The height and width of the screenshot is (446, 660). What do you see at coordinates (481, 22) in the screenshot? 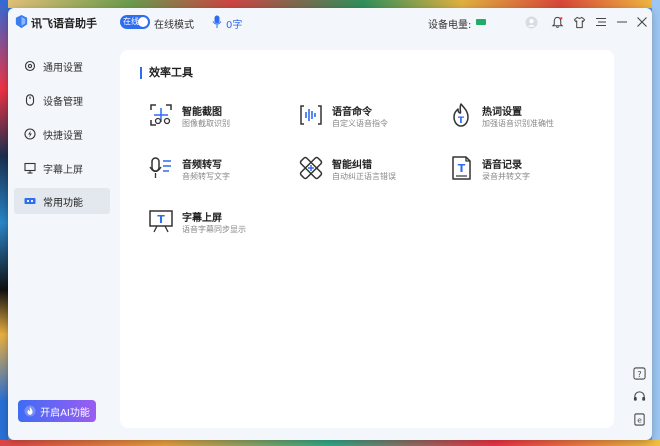
I see `battery-icon` at bounding box center [481, 22].